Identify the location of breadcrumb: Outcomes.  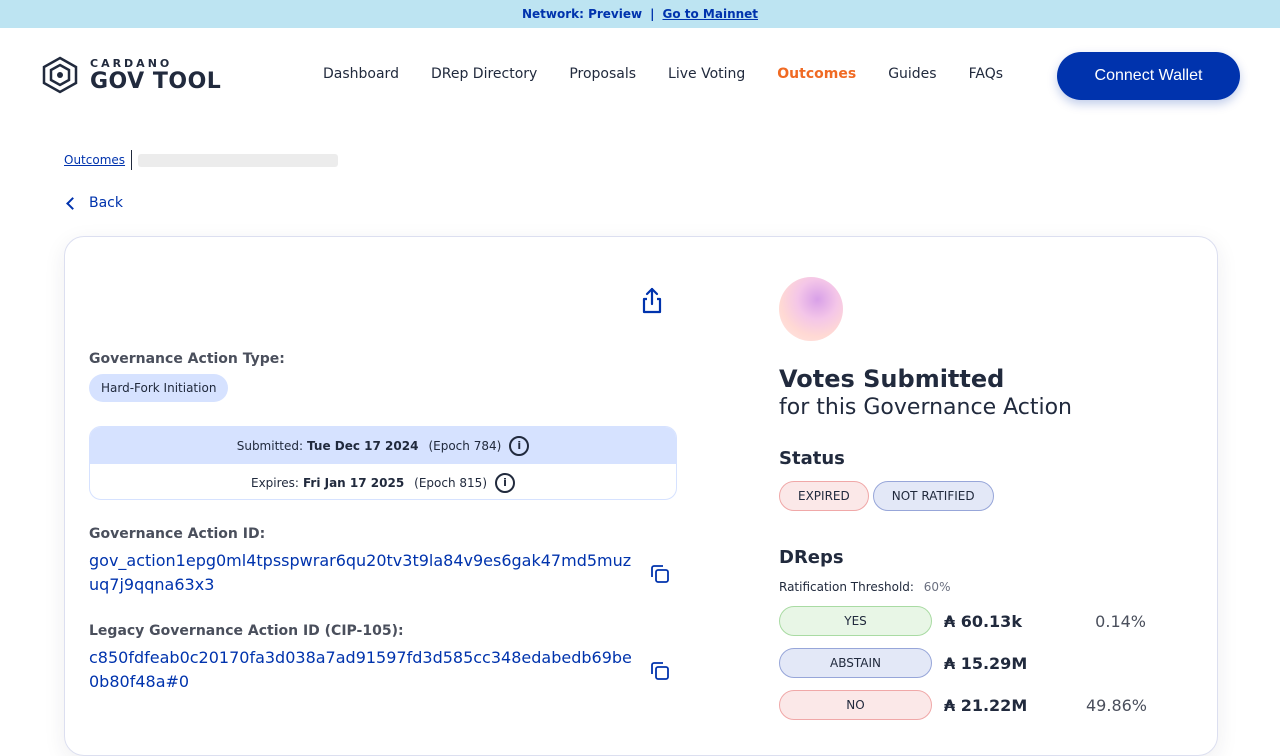
(201, 160).